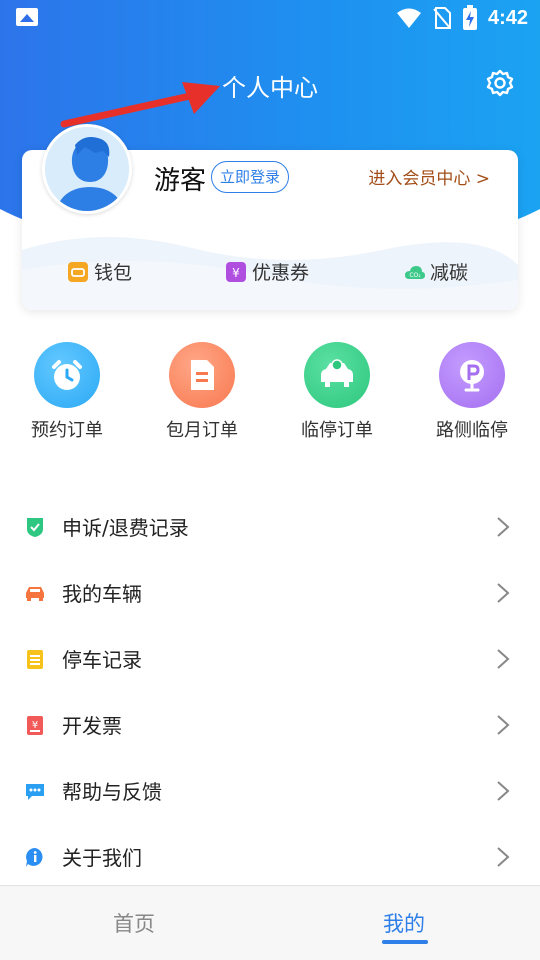 Image resolution: width=540 pixels, height=960 pixels. Describe the element at coordinates (270, 791) in the screenshot. I see `menu-item-help-feedback: 帮助与反馈` at that location.